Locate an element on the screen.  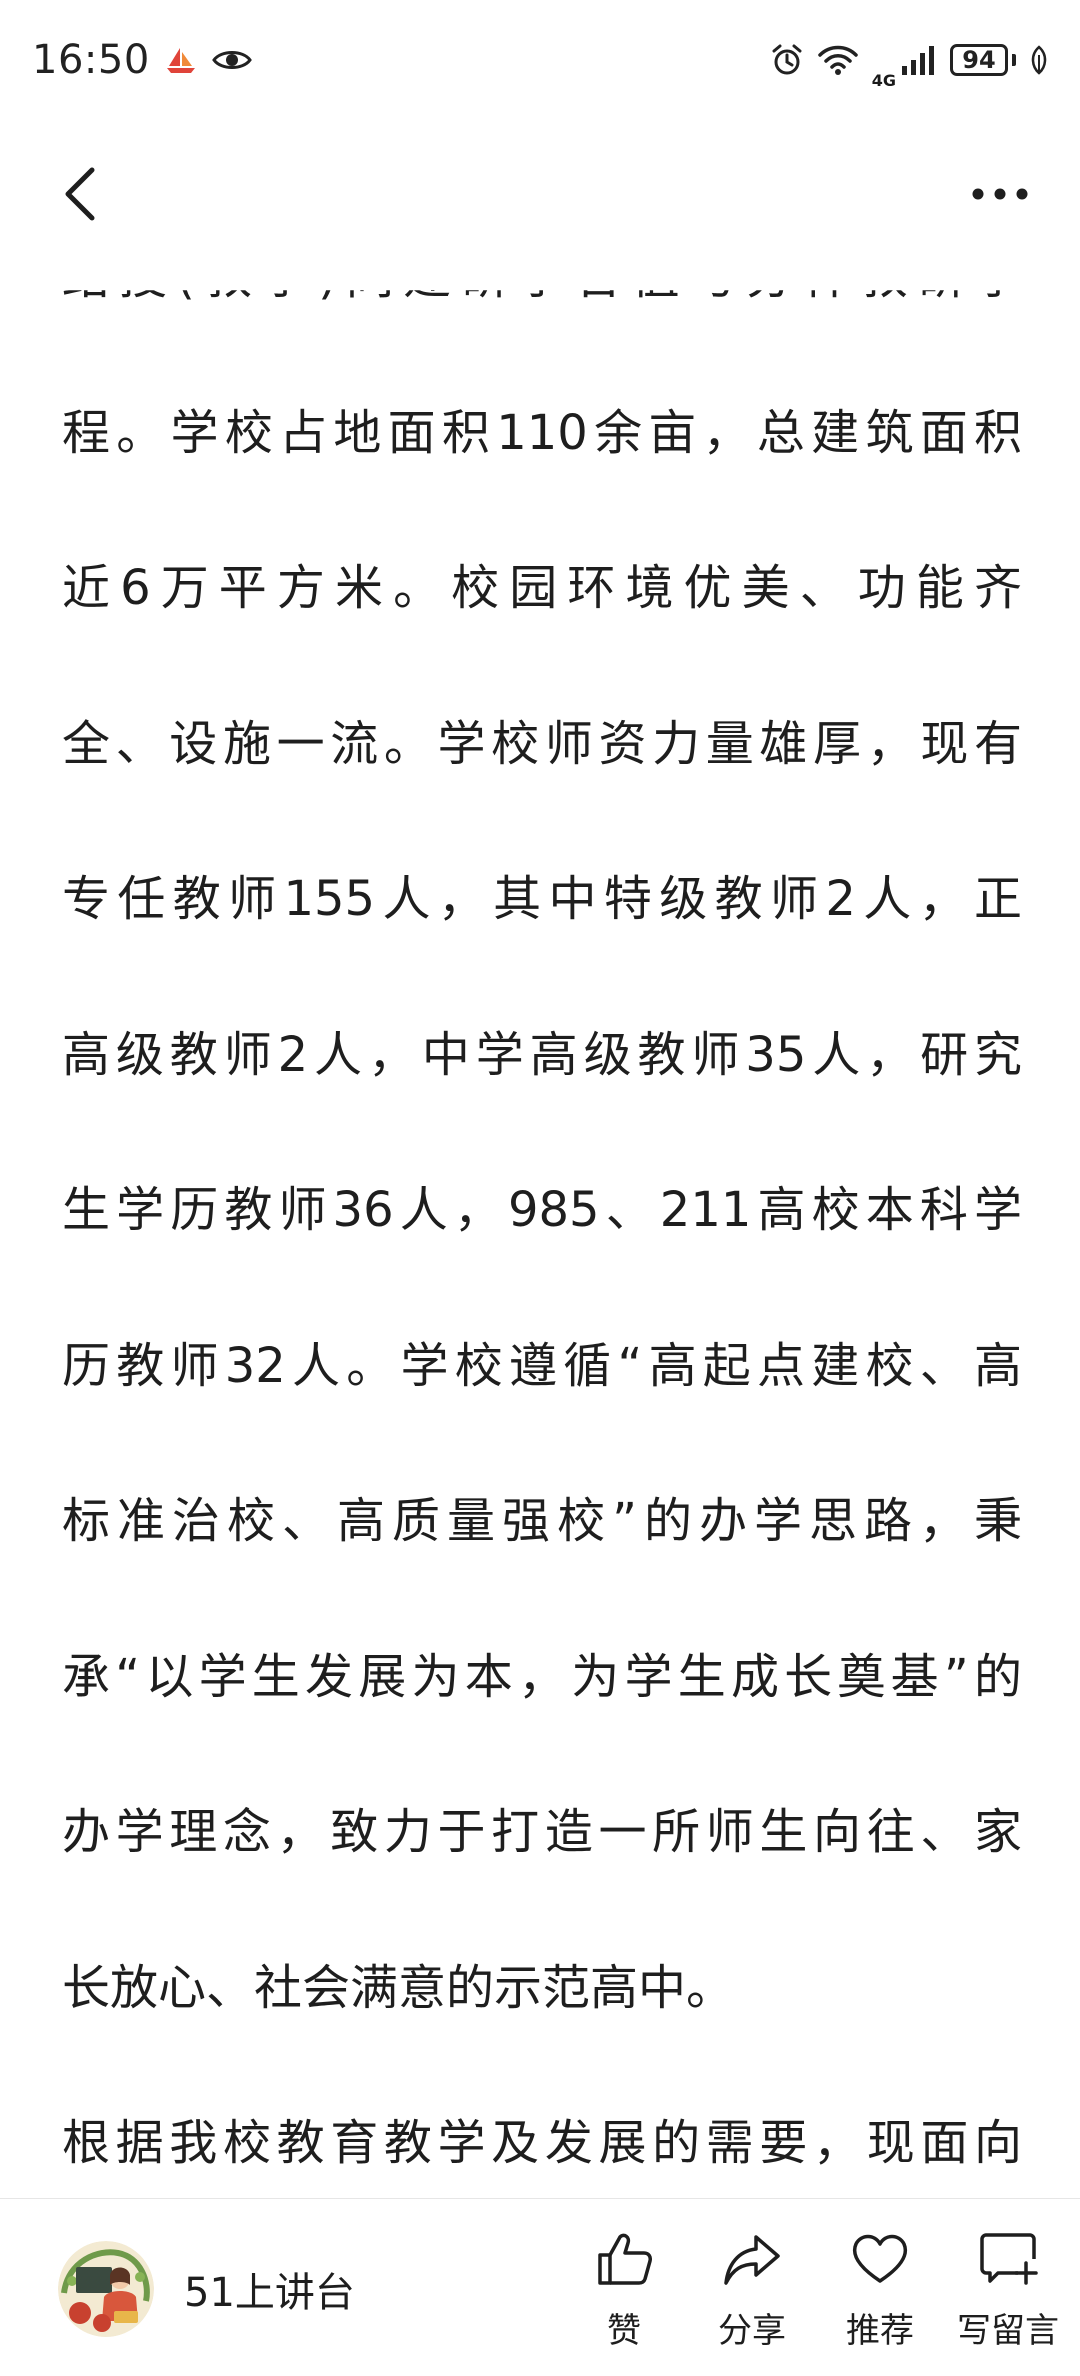
top-navigation is located at coordinates (540, 195).